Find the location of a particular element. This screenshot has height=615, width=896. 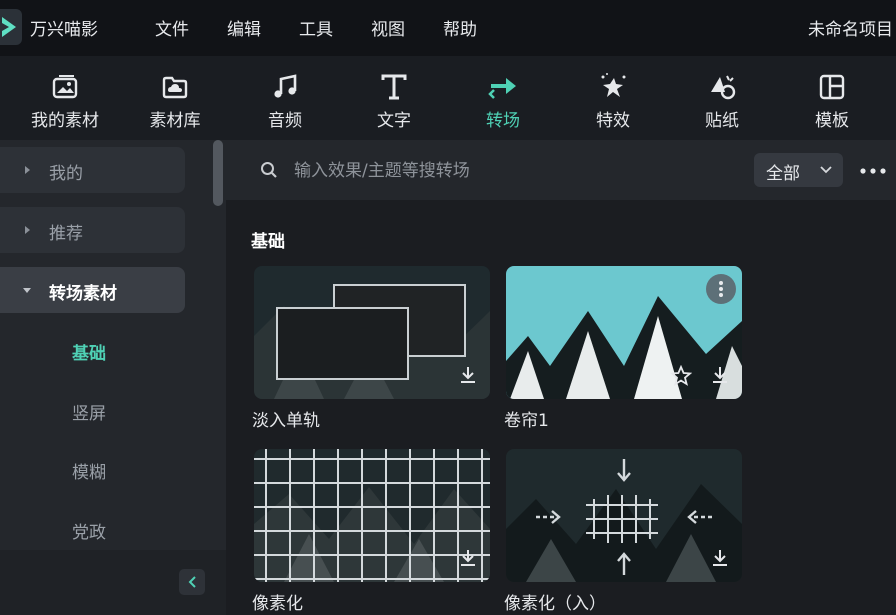

search-icon is located at coordinates (269, 170).